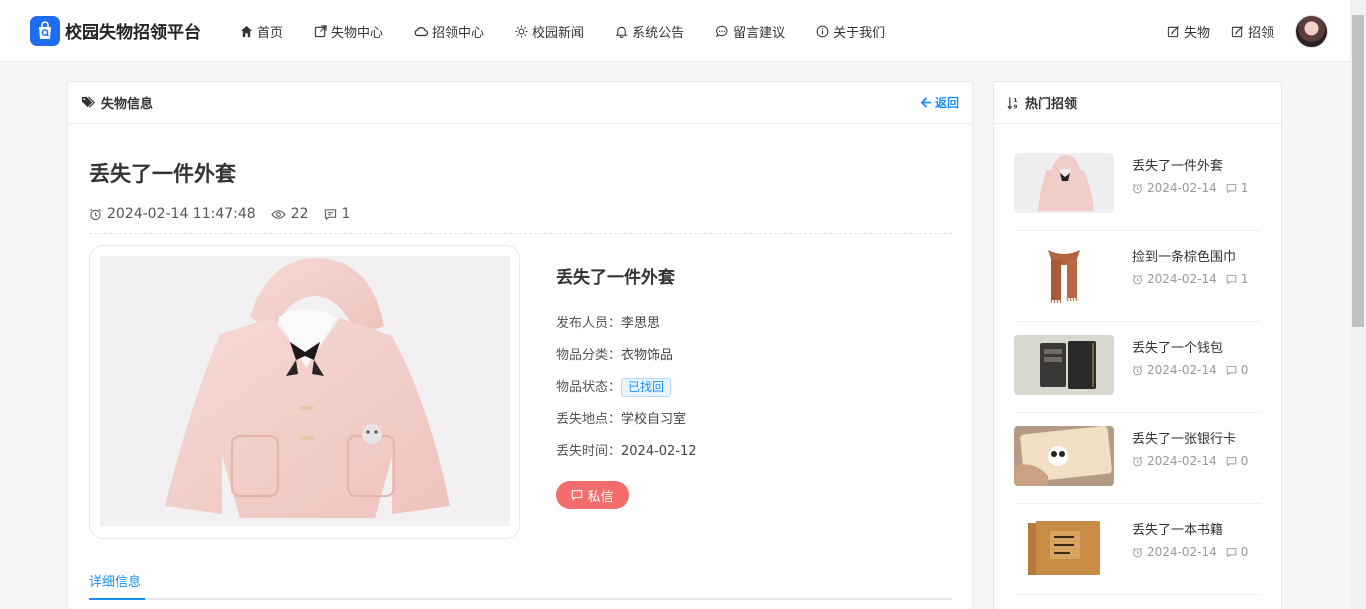 Image resolution: width=1366 pixels, height=609 pixels. What do you see at coordinates (520, 233) in the screenshot?
I see `meta-divider` at bounding box center [520, 233].